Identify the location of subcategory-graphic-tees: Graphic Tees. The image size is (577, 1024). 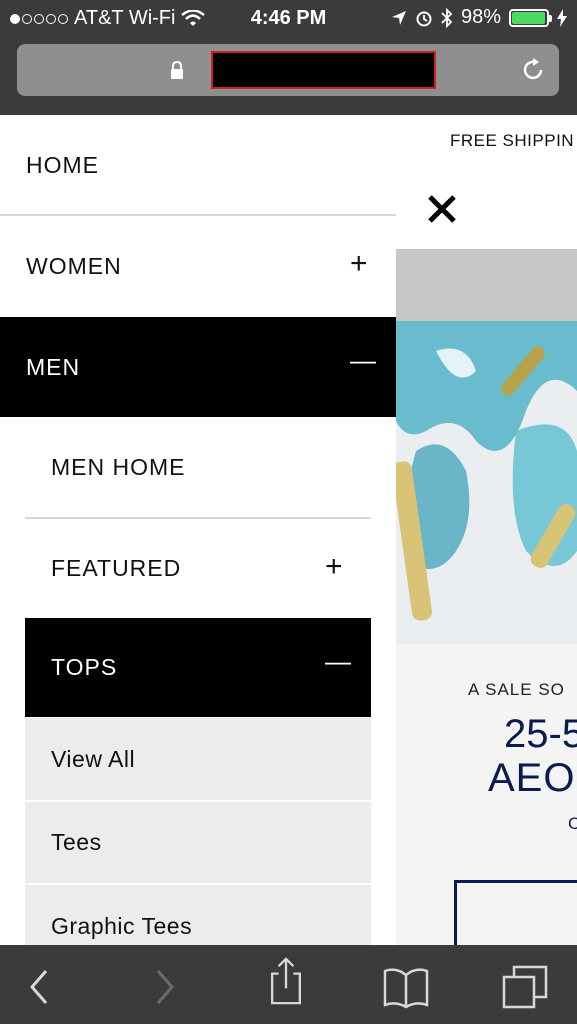
(198, 915).